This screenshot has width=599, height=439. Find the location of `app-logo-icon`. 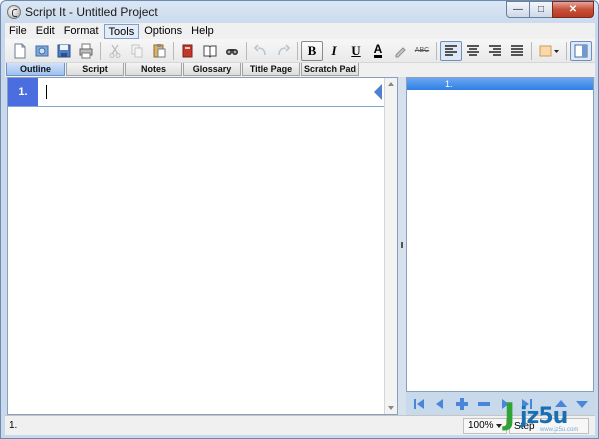

app-logo-icon is located at coordinates (14, 12).